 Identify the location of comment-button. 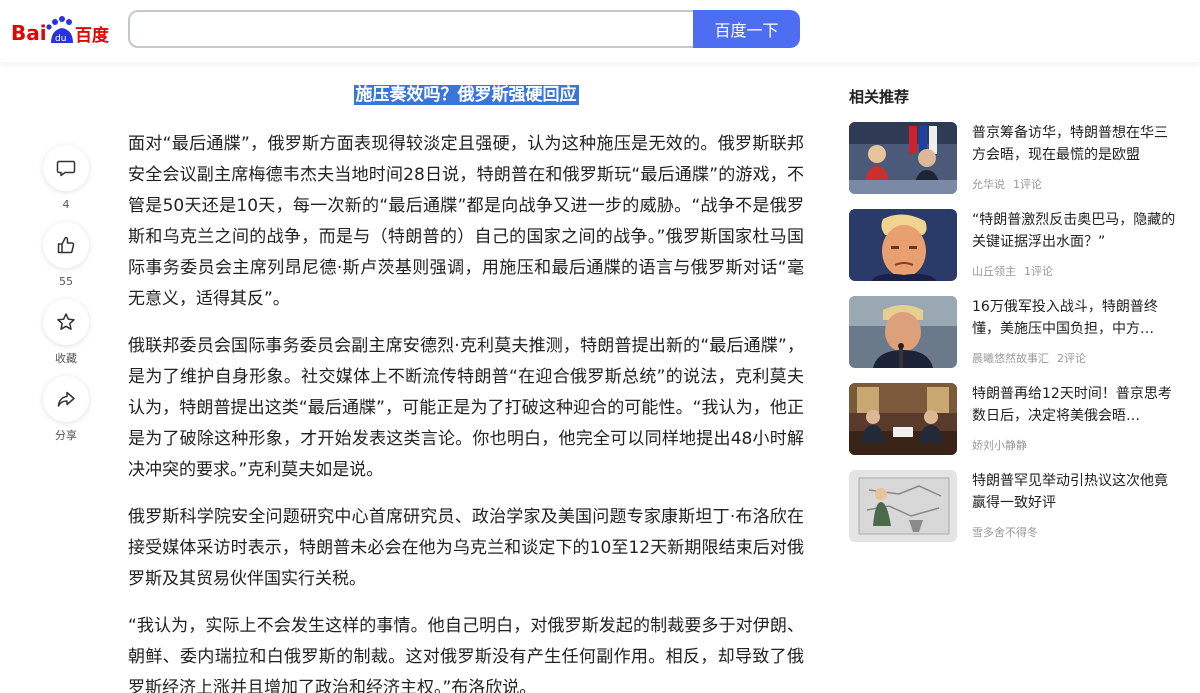
(66, 168).